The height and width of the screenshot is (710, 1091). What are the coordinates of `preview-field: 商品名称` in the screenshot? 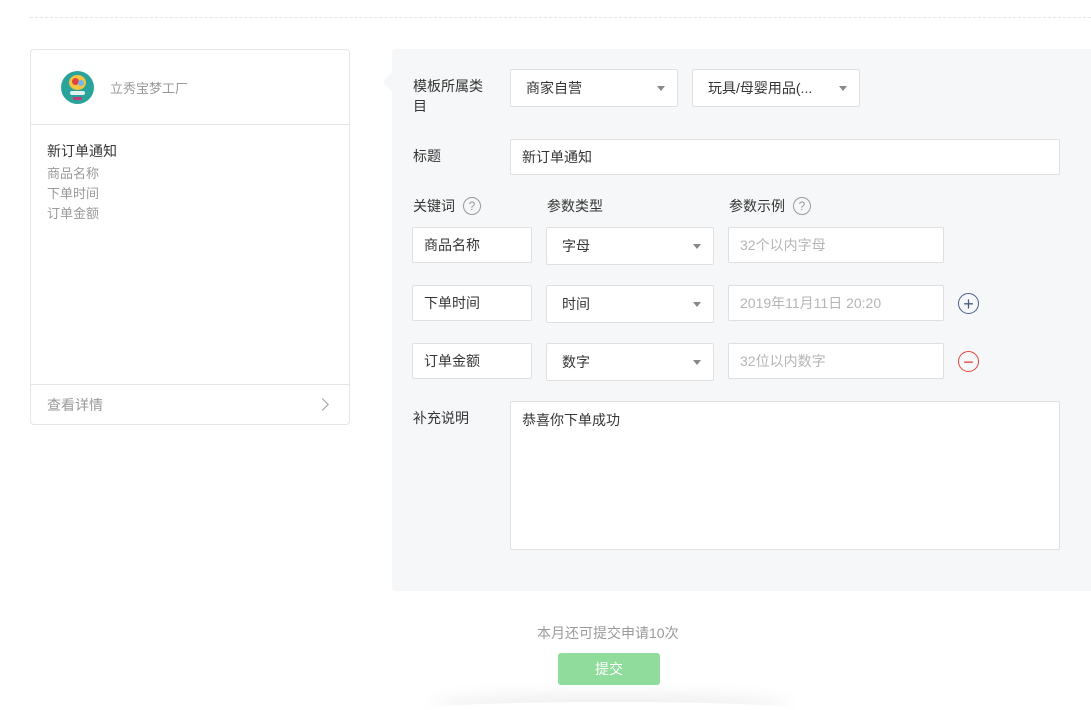 It's located at (73, 173).